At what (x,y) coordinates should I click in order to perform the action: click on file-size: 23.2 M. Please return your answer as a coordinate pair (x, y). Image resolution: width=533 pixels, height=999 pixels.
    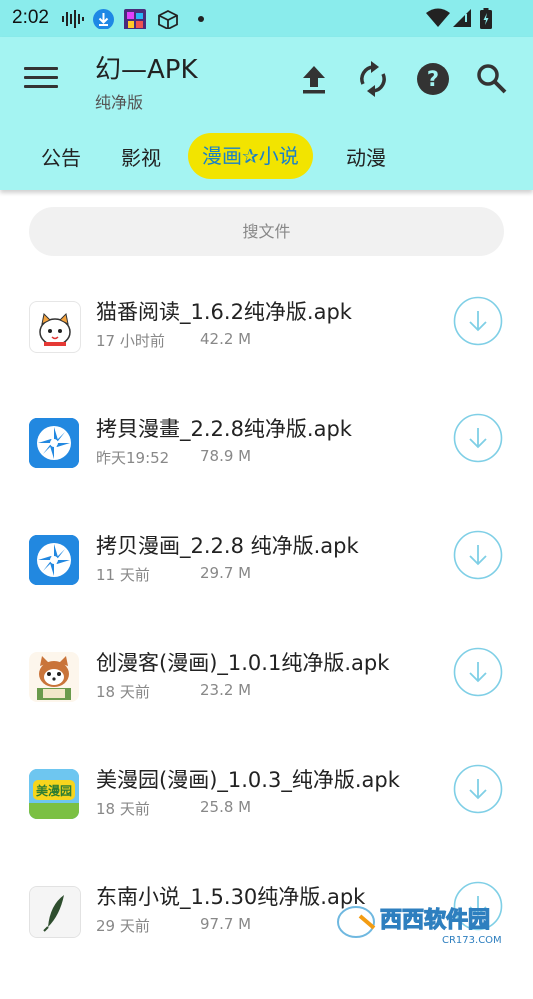
    Looking at the image, I should click on (226, 690).